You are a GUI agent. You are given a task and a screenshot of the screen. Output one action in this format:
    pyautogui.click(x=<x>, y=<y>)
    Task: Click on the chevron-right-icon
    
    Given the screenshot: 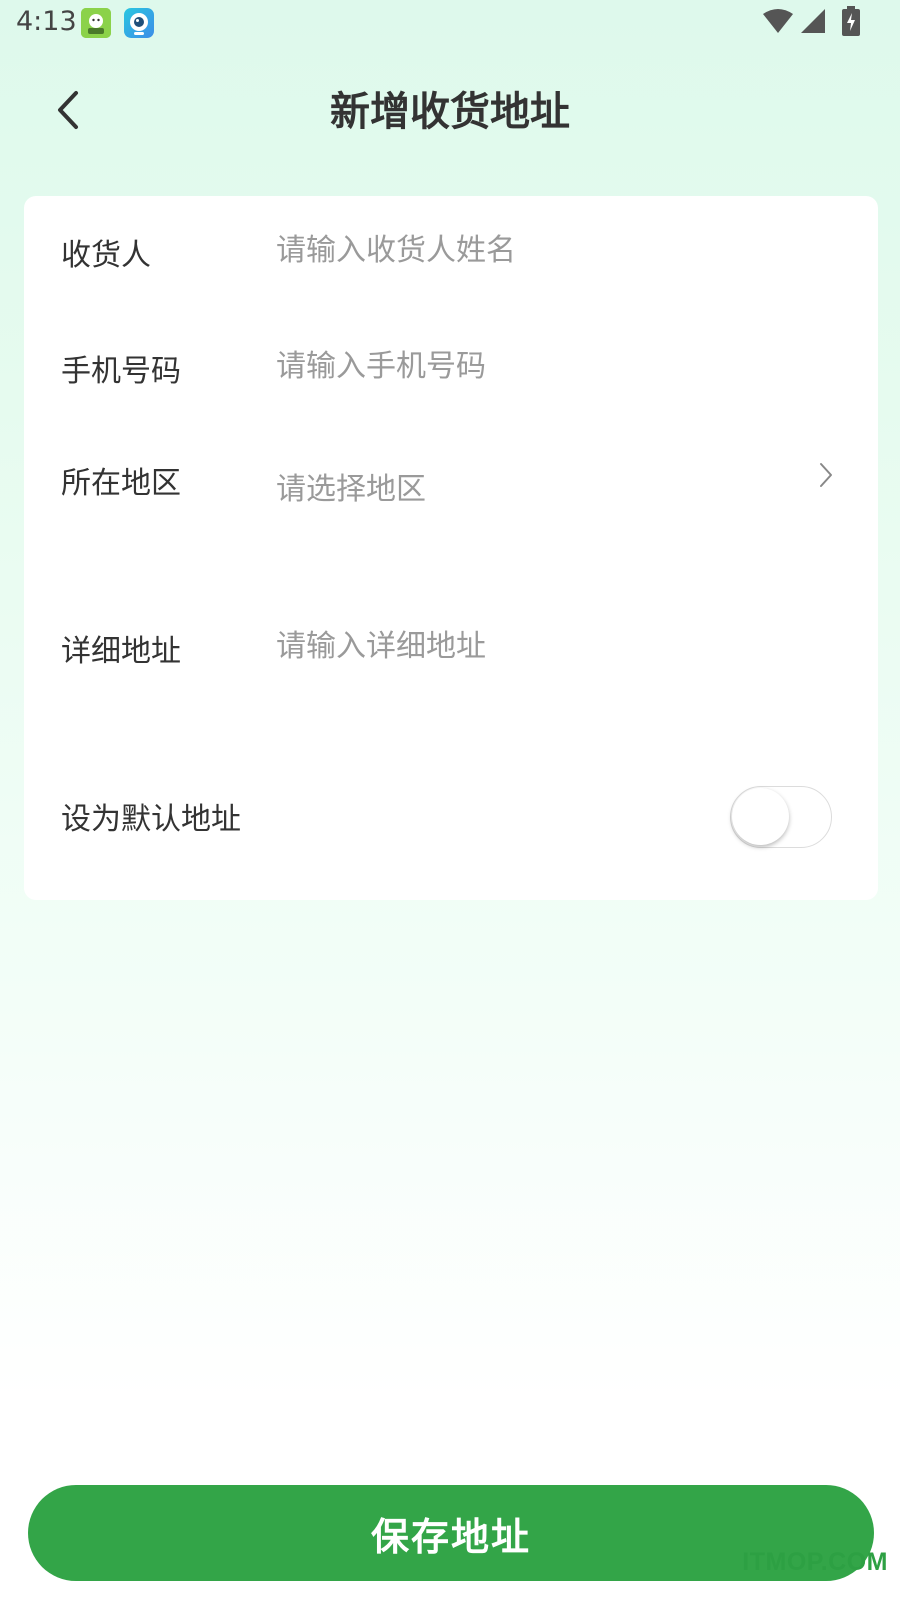 What is the action you would take?
    pyautogui.click(x=826, y=477)
    